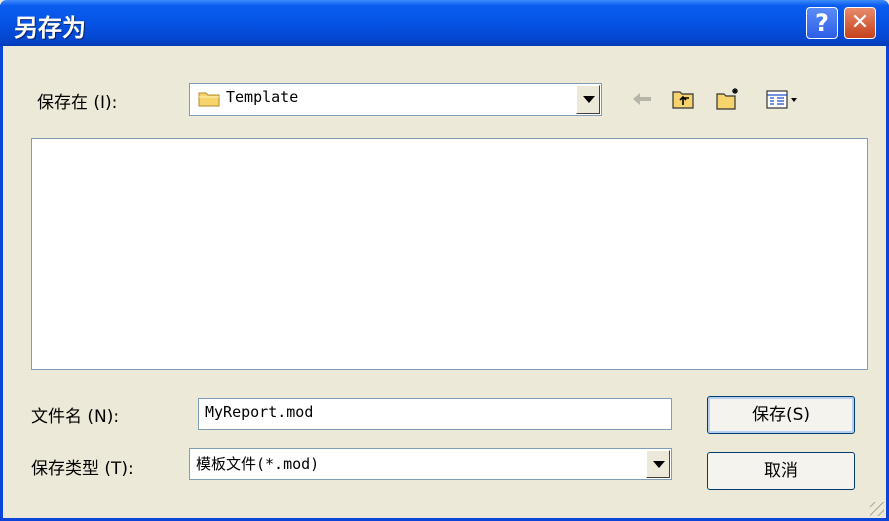 The height and width of the screenshot is (521, 889). Describe the element at coordinates (430, 464) in the screenshot. I see `filetype-dropdown: 模板文件(*.mod)` at that location.